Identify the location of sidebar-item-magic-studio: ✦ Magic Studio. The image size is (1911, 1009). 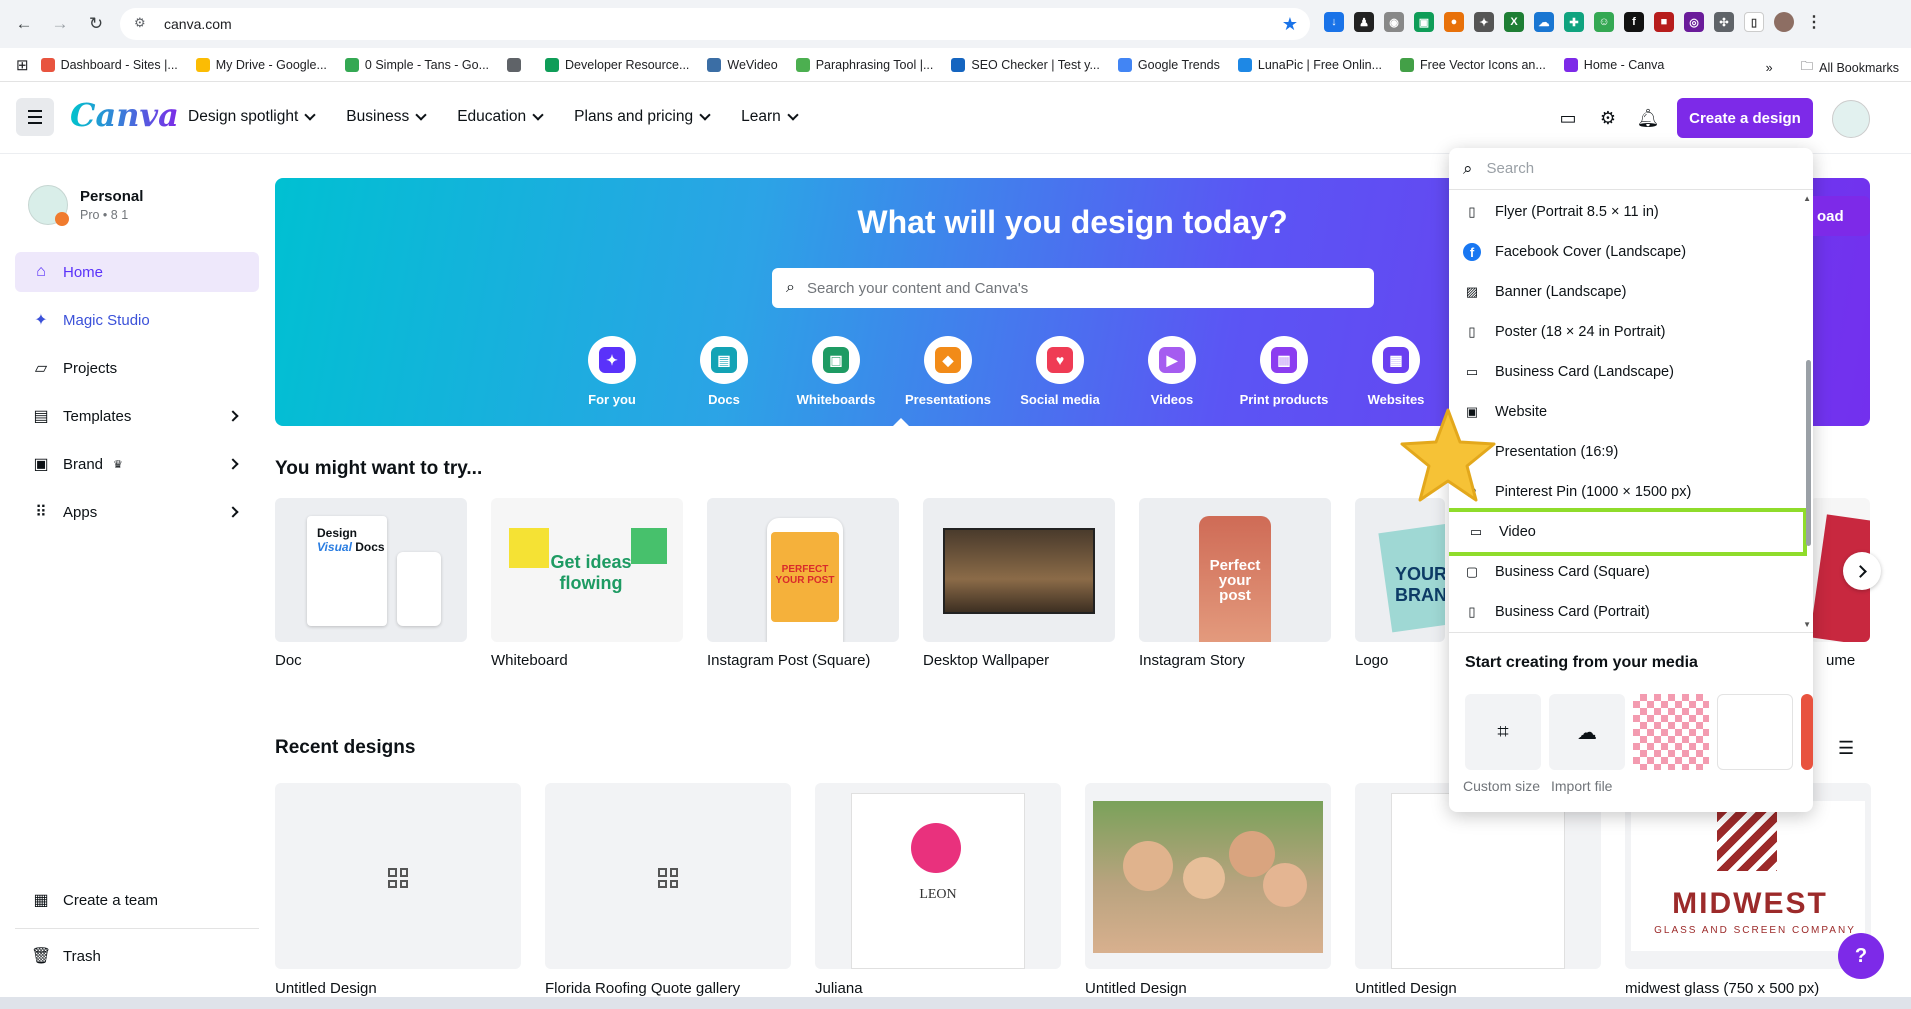
(137, 320).